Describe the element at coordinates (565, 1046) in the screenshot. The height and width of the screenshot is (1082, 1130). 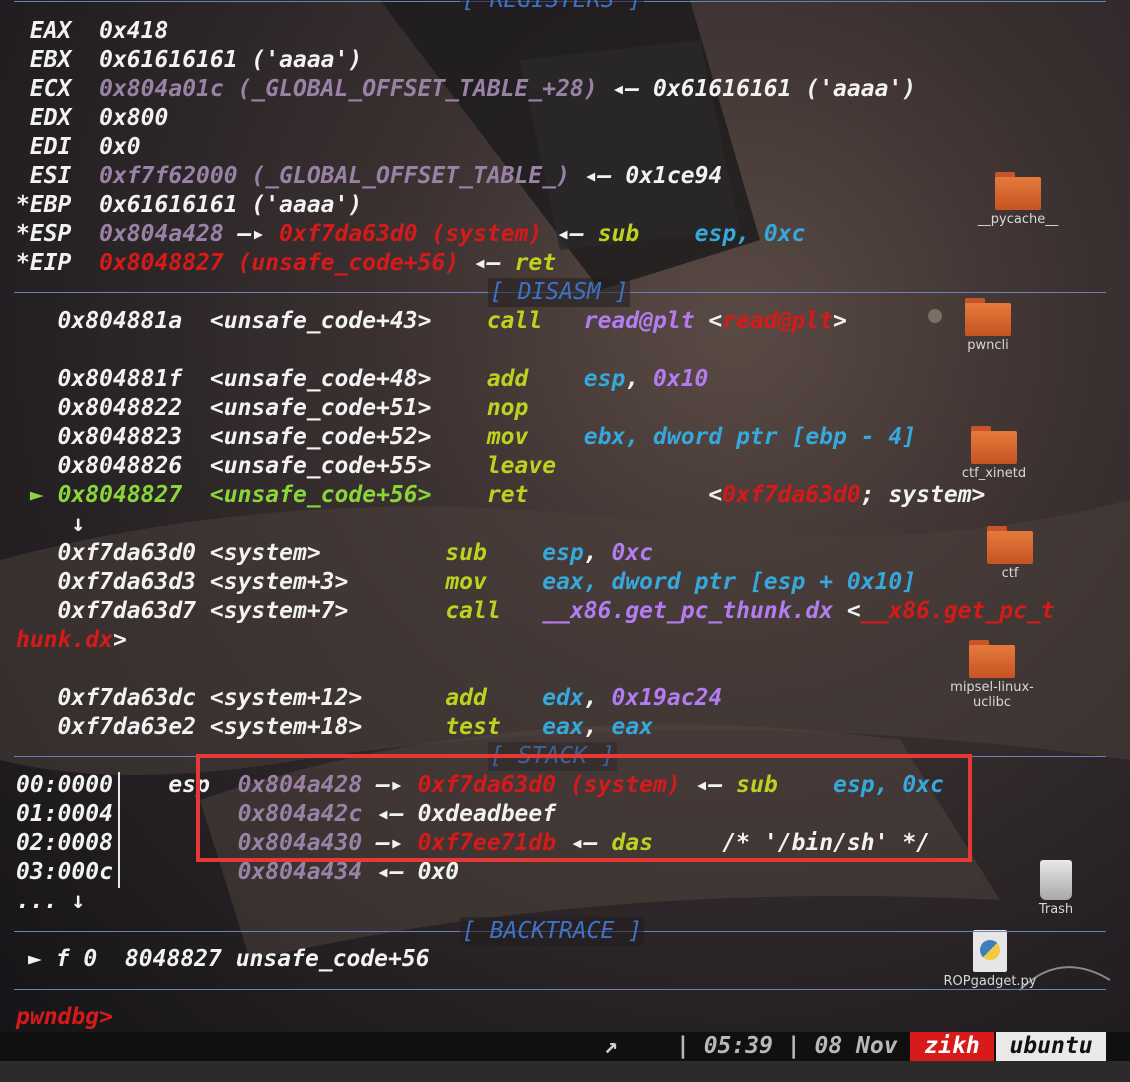
I see `status-bar: ↗ | 05:39 | 08 Nov zikh ubuntu` at that location.